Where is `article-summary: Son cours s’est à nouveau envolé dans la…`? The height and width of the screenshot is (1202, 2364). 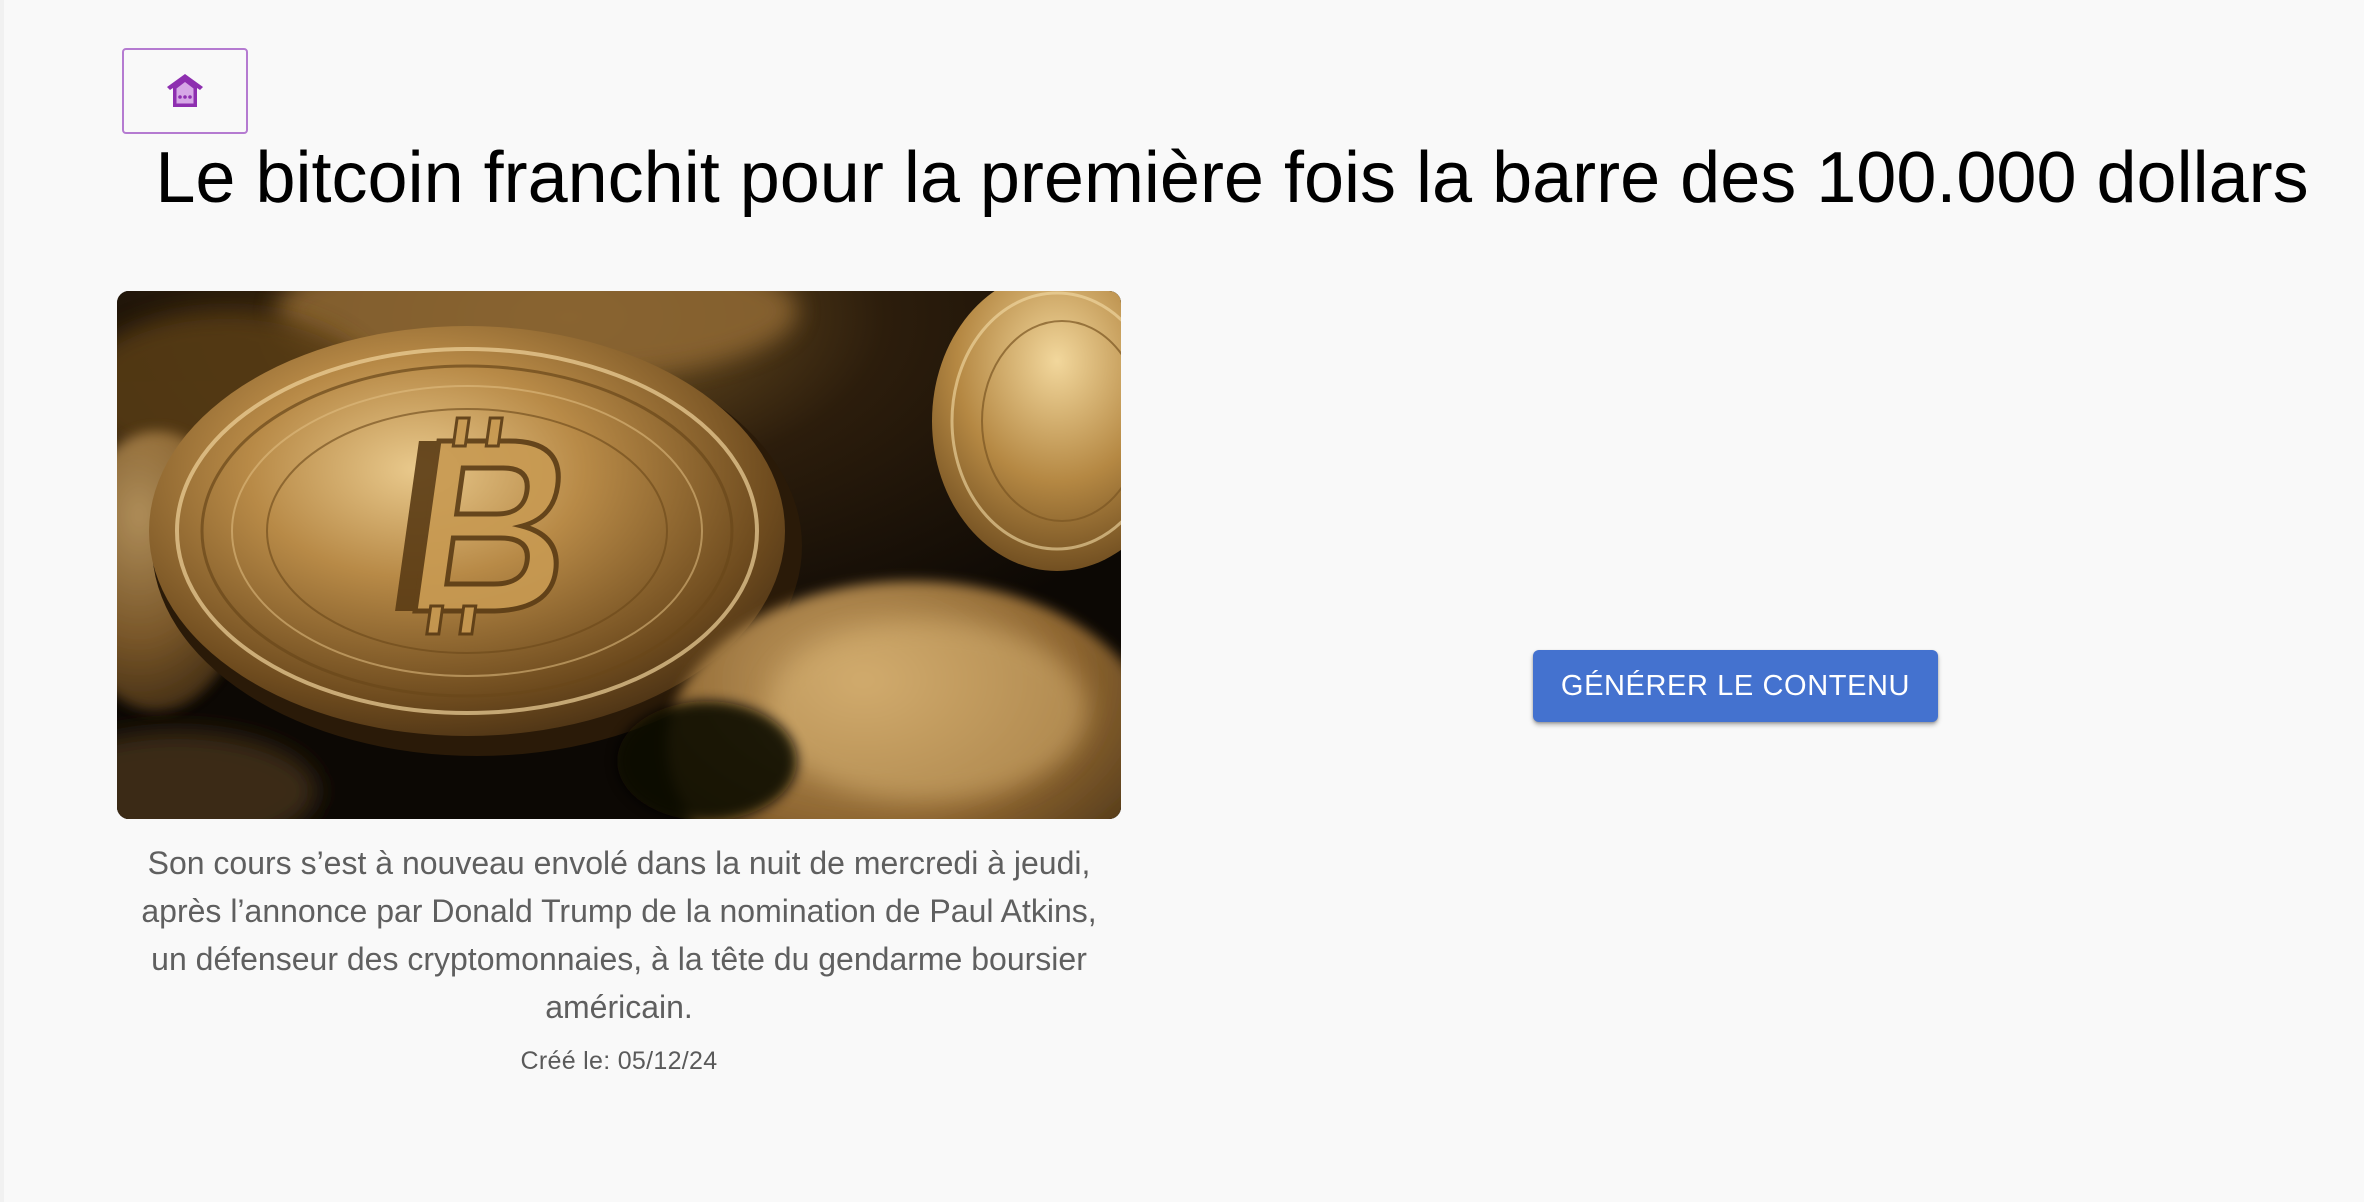
article-summary: Son cours s’est à nouveau envolé dans la… is located at coordinates (619, 935).